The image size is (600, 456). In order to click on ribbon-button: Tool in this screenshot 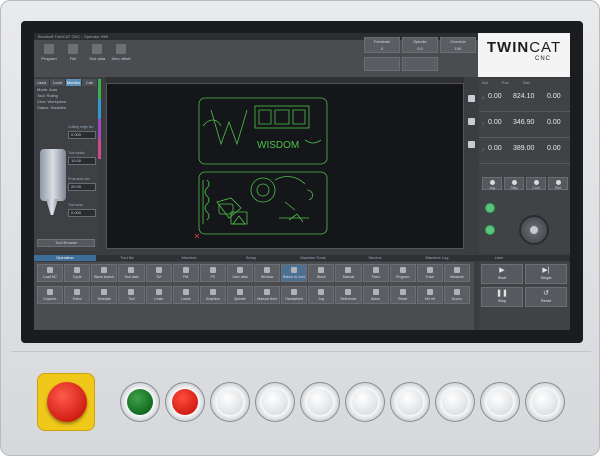, I will do `click(131, 295)`.